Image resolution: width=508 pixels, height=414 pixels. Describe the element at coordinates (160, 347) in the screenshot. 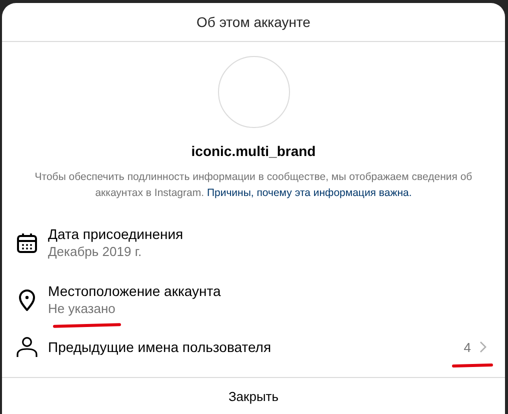

I see `row-title: Предыдущие имена пользователя` at that location.